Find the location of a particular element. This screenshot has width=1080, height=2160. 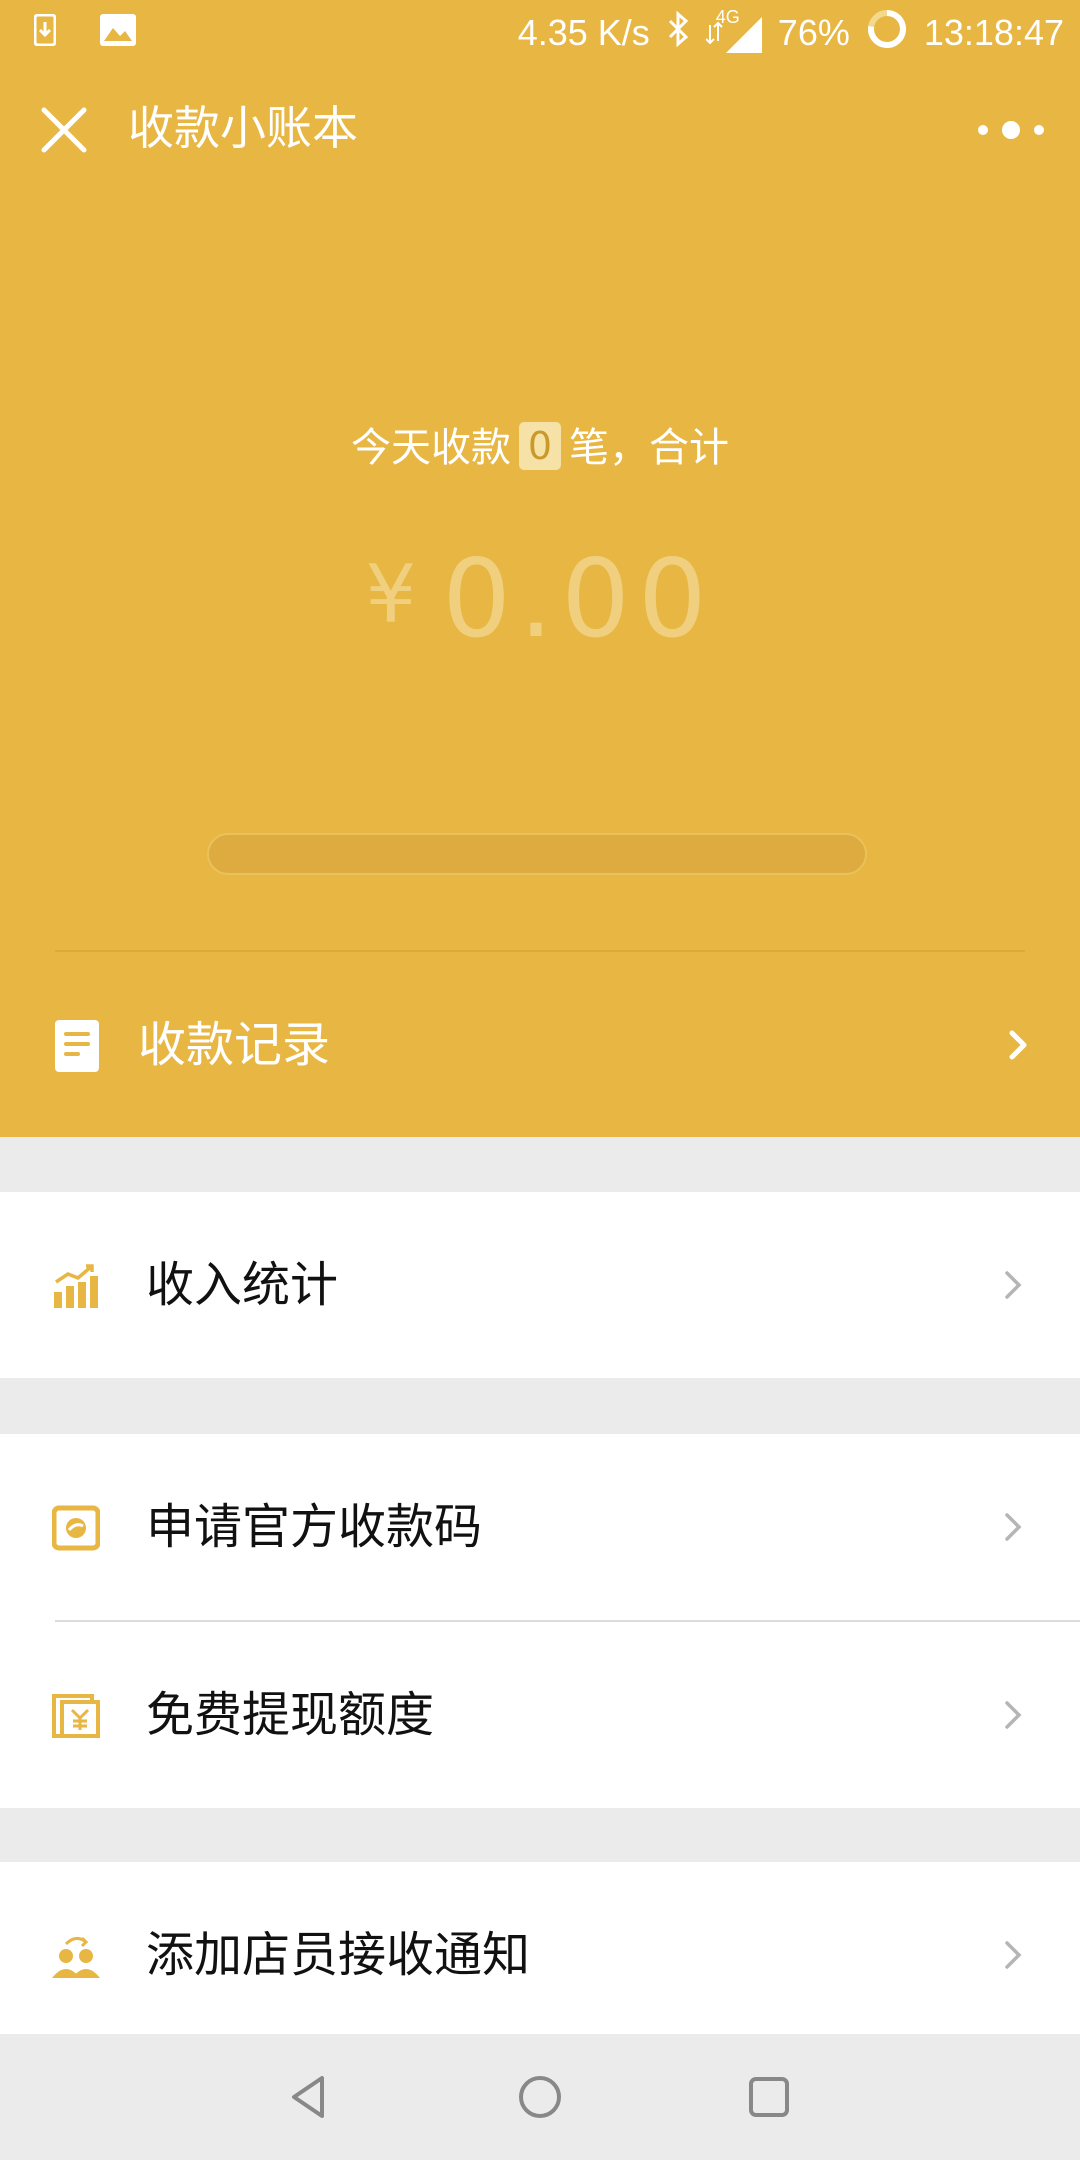

status-bar: 4.35 K/s 4G 76% 13:18:47 is located at coordinates (540, 33).